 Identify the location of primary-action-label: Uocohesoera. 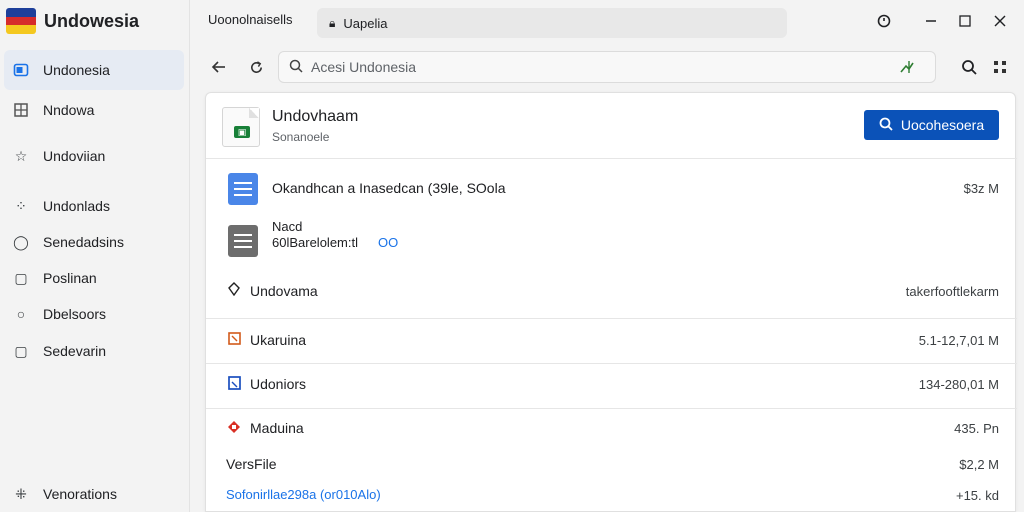
(942, 125).